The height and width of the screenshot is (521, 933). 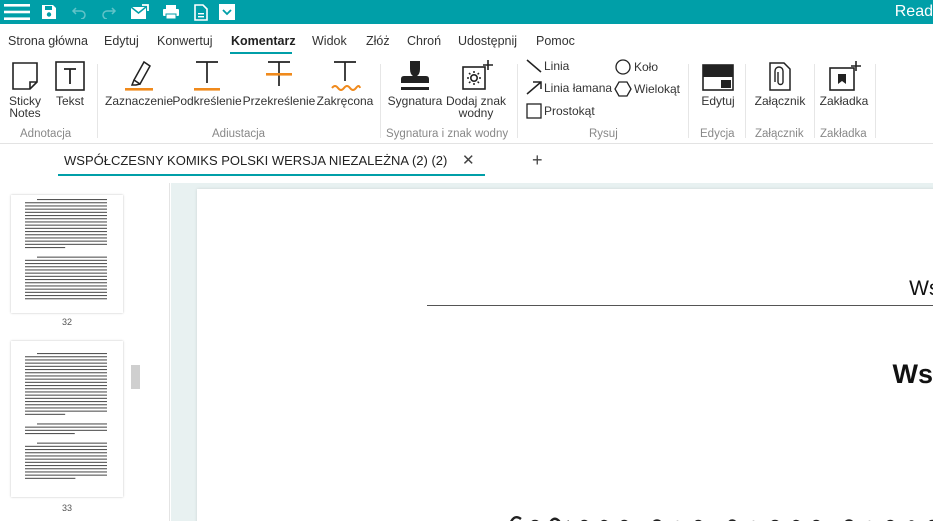 I want to click on edit-button: Edytuj, so click(x=718, y=82).